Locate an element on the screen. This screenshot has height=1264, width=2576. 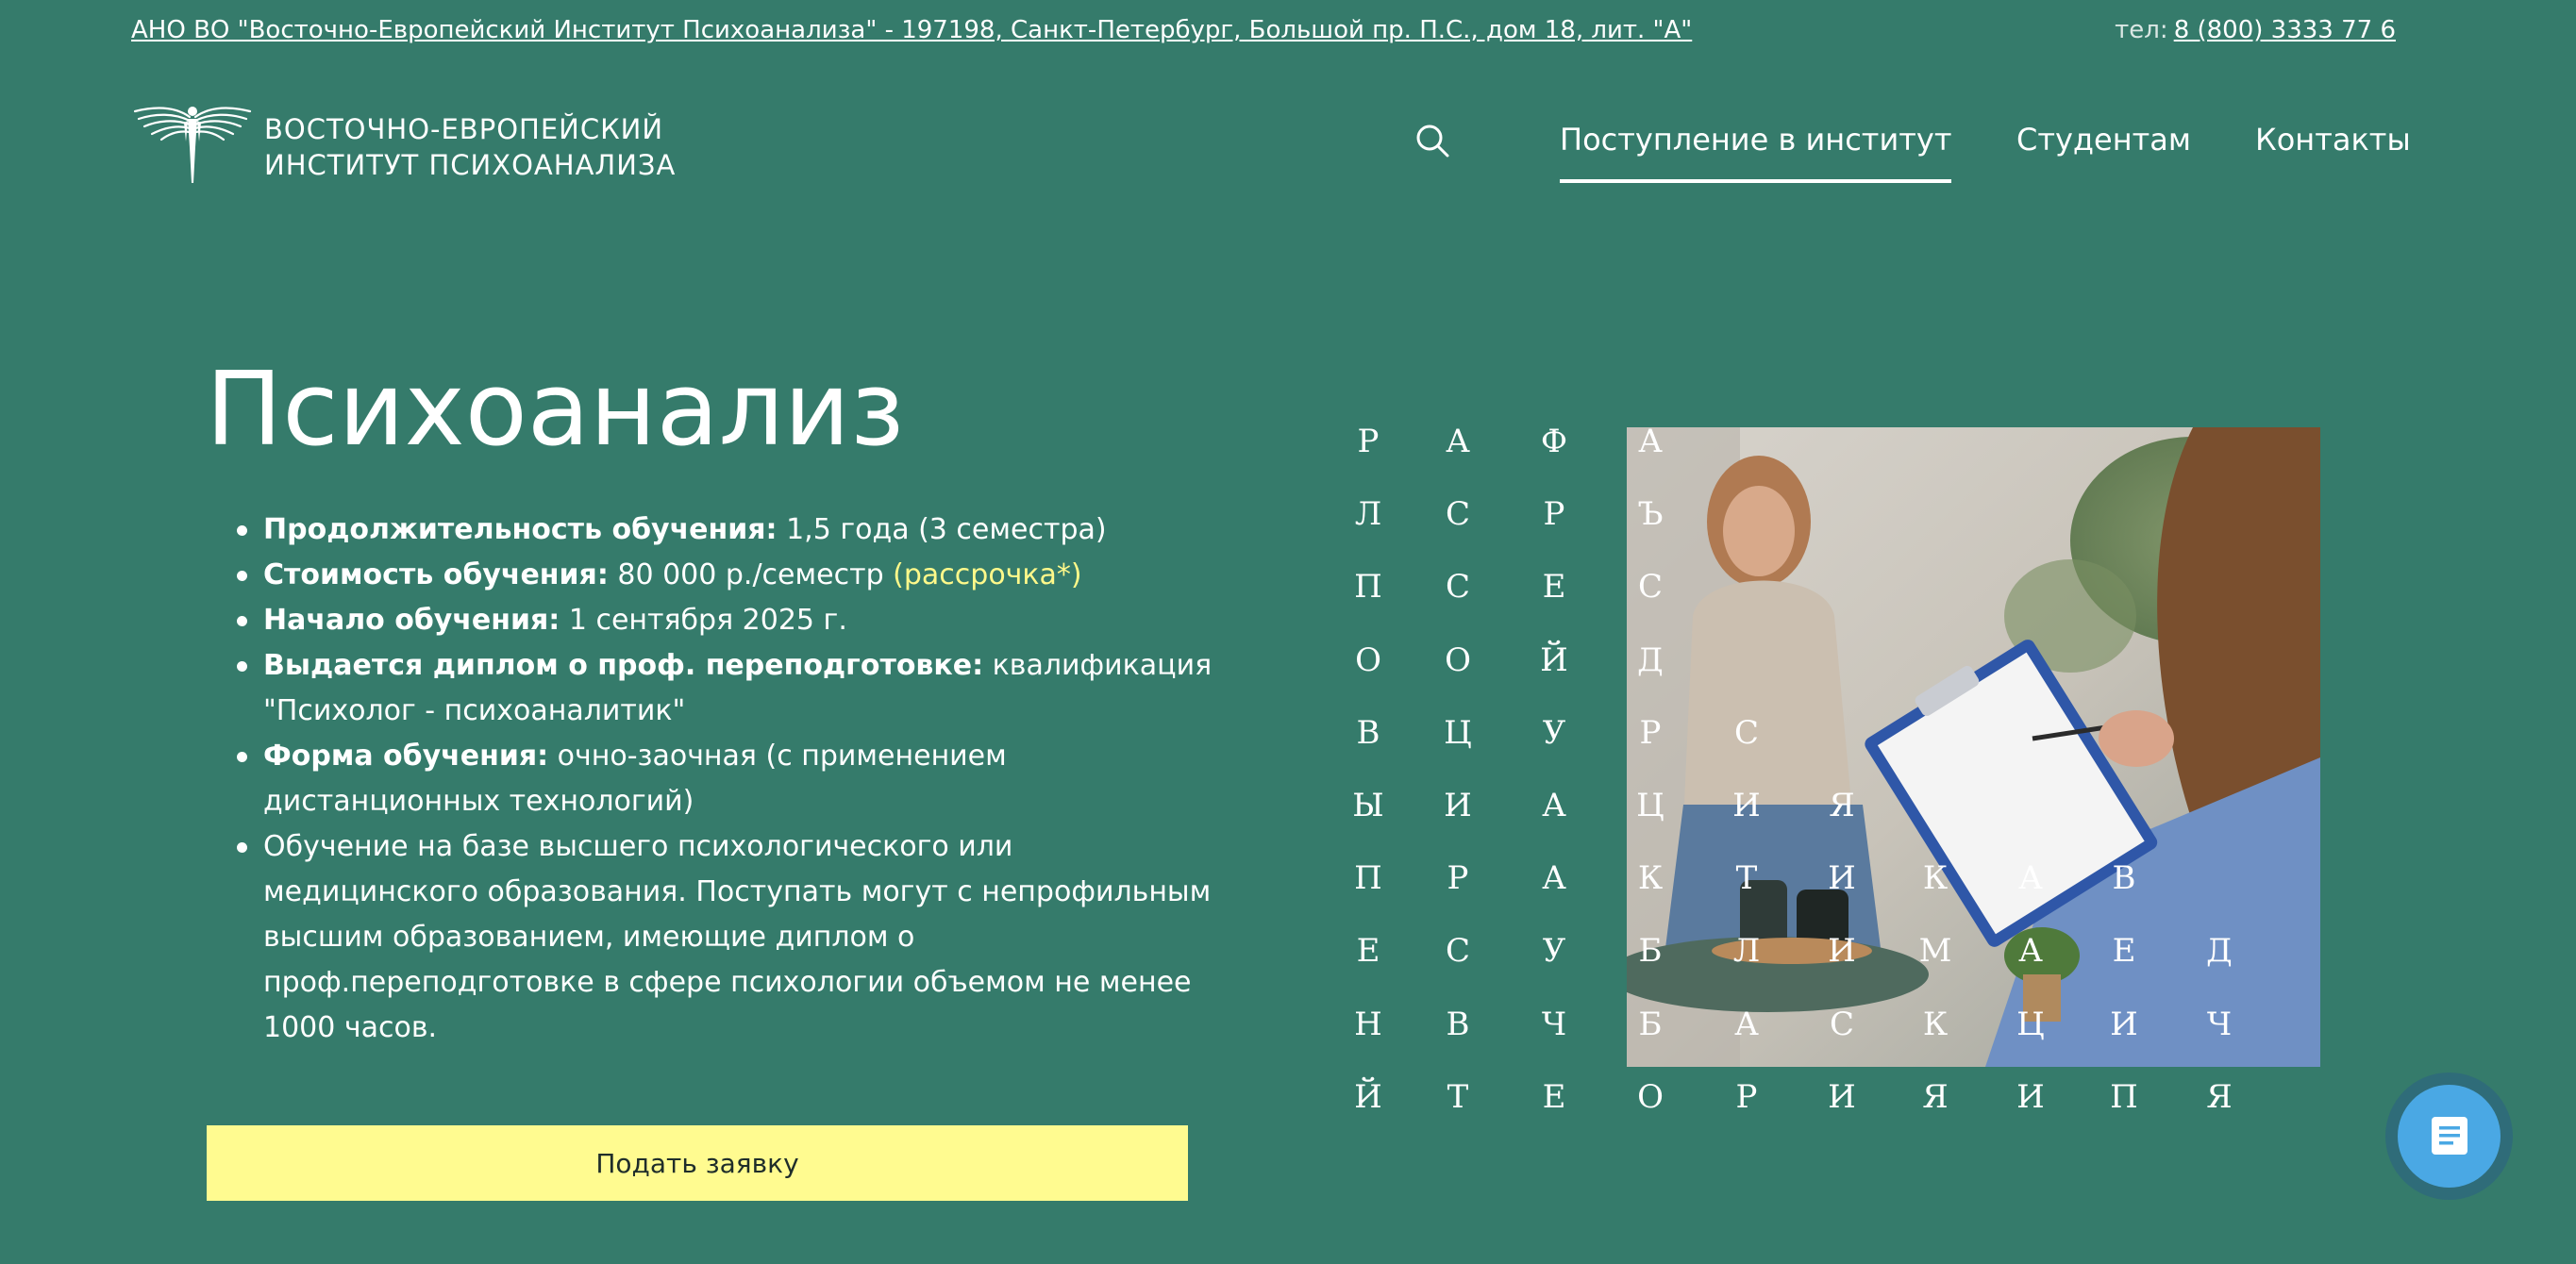
grid-letter: Ф is located at coordinates (1554, 441).